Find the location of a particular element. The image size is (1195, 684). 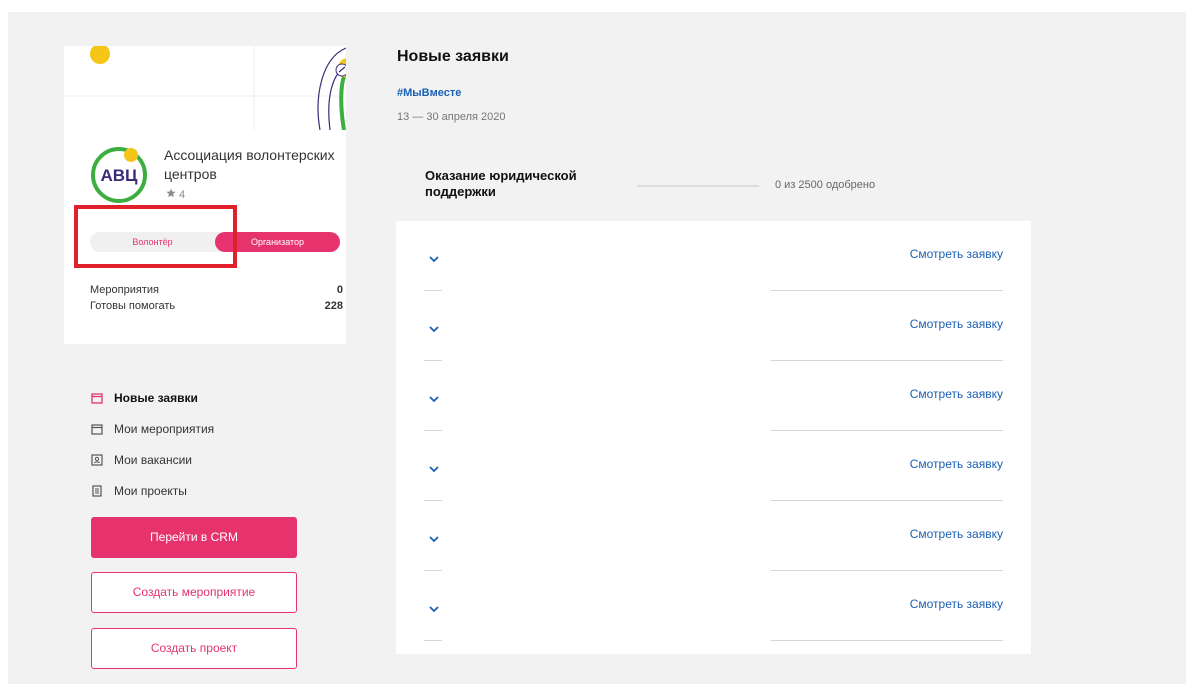

page-title: Новые заявки is located at coordinates (453, 56).